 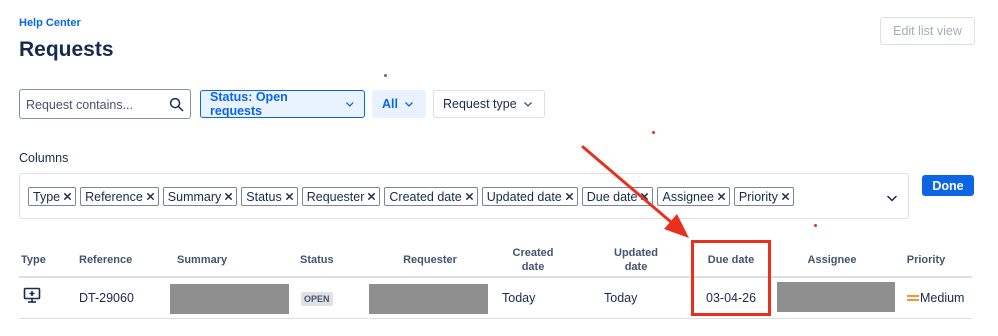 What do you see at coordinates (621, 298) in the screenshot?
I see `row-updated-date: Today` at bounding box center [621, 298].